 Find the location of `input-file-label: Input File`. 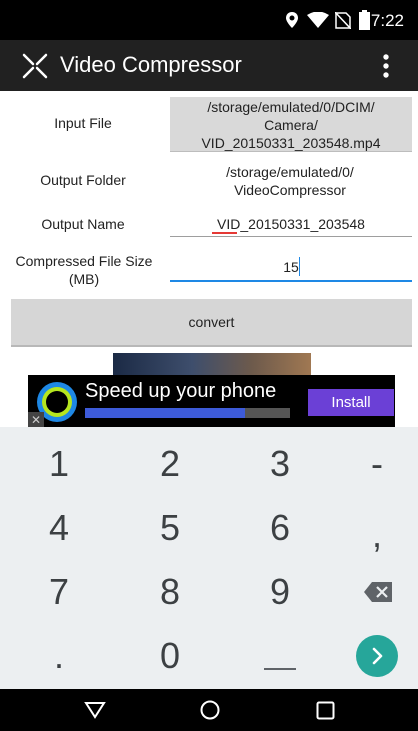

input-file-label: Input File is located at coordinates (83, 123).